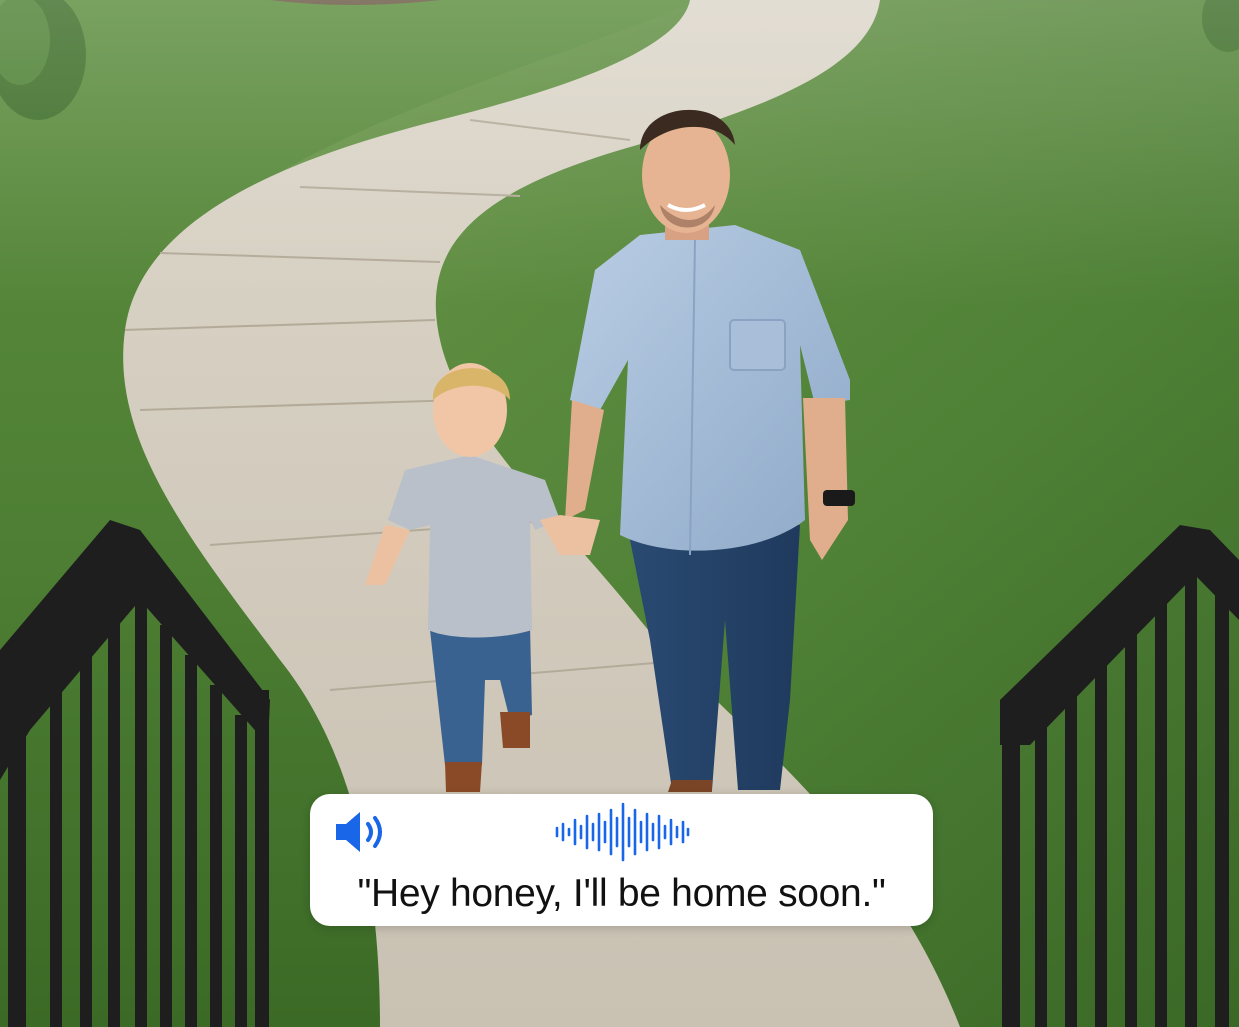 Image resolution: width=1239 pixels, height=1027 pixels. Describe the element at coordinates (622, 832) in the screenshot. I see `audio-waveform-icon` at that location.